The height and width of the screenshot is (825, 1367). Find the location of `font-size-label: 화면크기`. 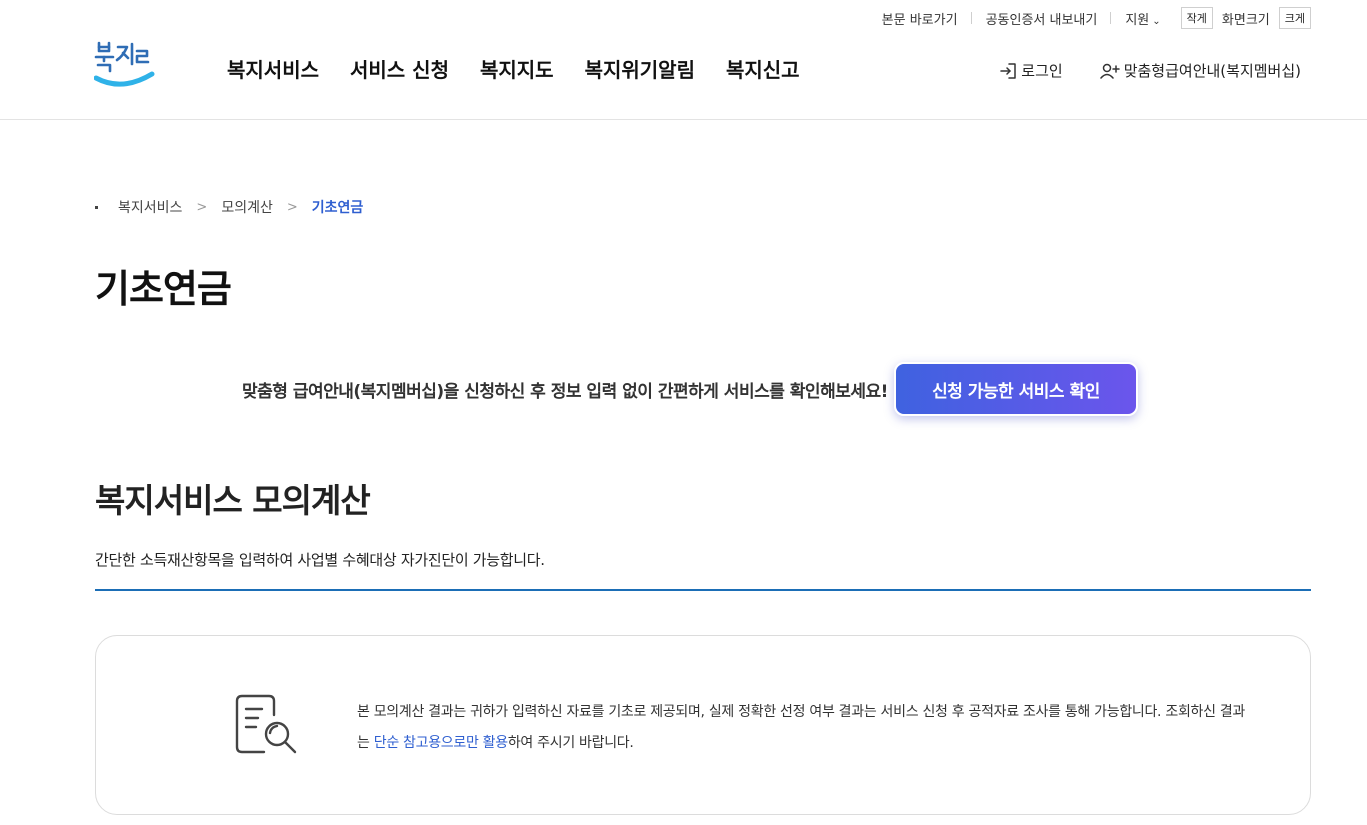

font-size-label: 화면크기 is located at coordinates (1245, 20).